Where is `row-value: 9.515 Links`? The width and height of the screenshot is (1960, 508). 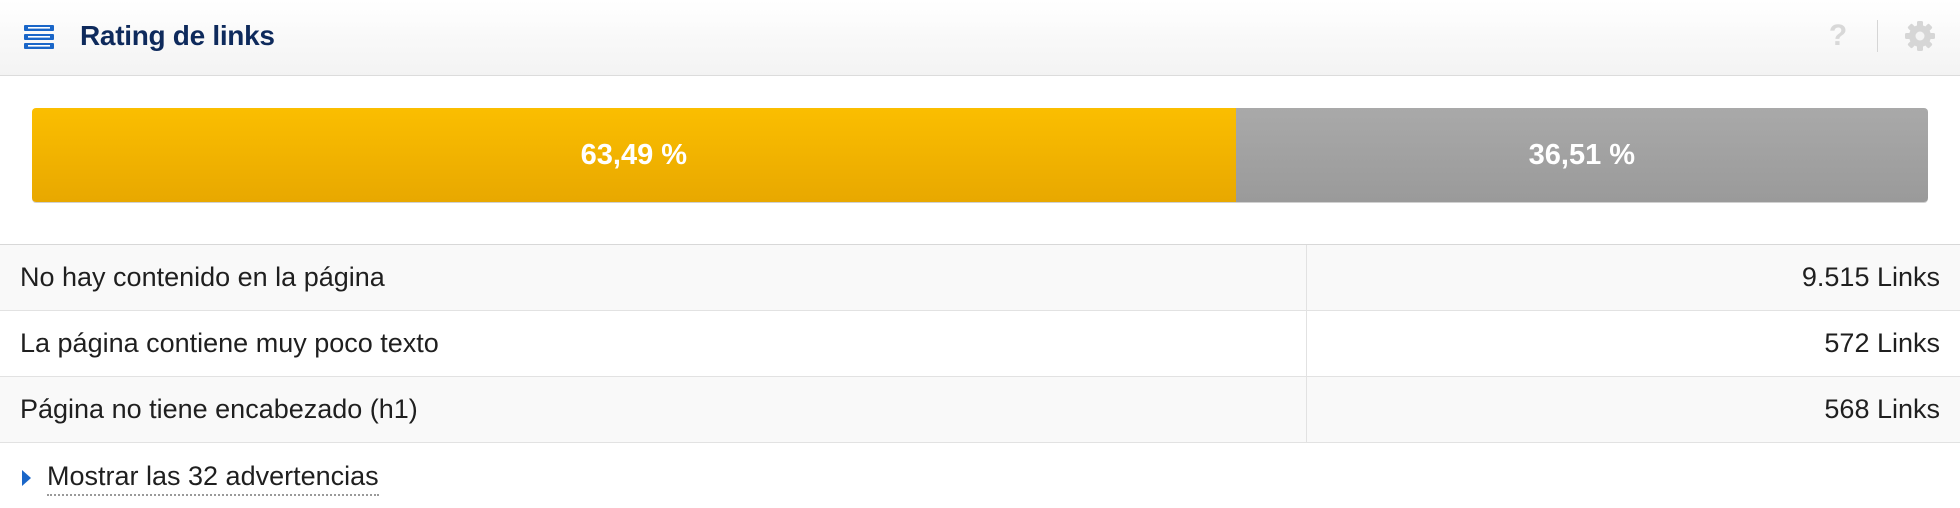 row-value: 9.515 Links is located at coordinates (1870, 277).